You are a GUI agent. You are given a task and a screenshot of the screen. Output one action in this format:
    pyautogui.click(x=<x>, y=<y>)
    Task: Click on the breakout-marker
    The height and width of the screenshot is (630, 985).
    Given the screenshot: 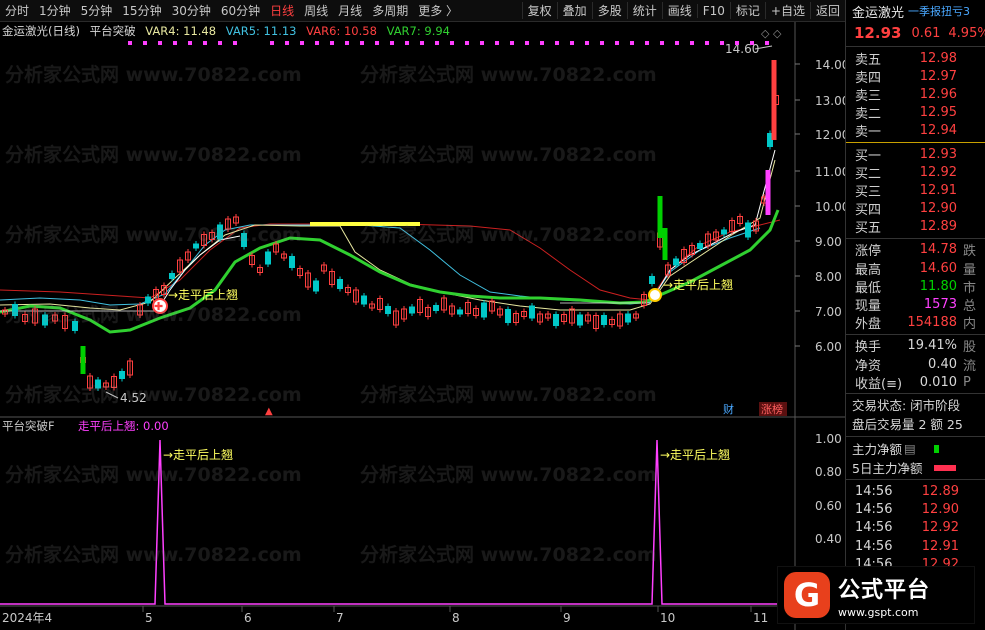 What is the action you would take?
    pyautogui.click(x=655, y=295)
    